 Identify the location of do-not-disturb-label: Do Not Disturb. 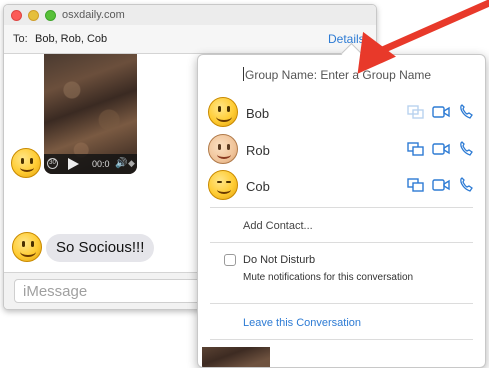
(279, 260).